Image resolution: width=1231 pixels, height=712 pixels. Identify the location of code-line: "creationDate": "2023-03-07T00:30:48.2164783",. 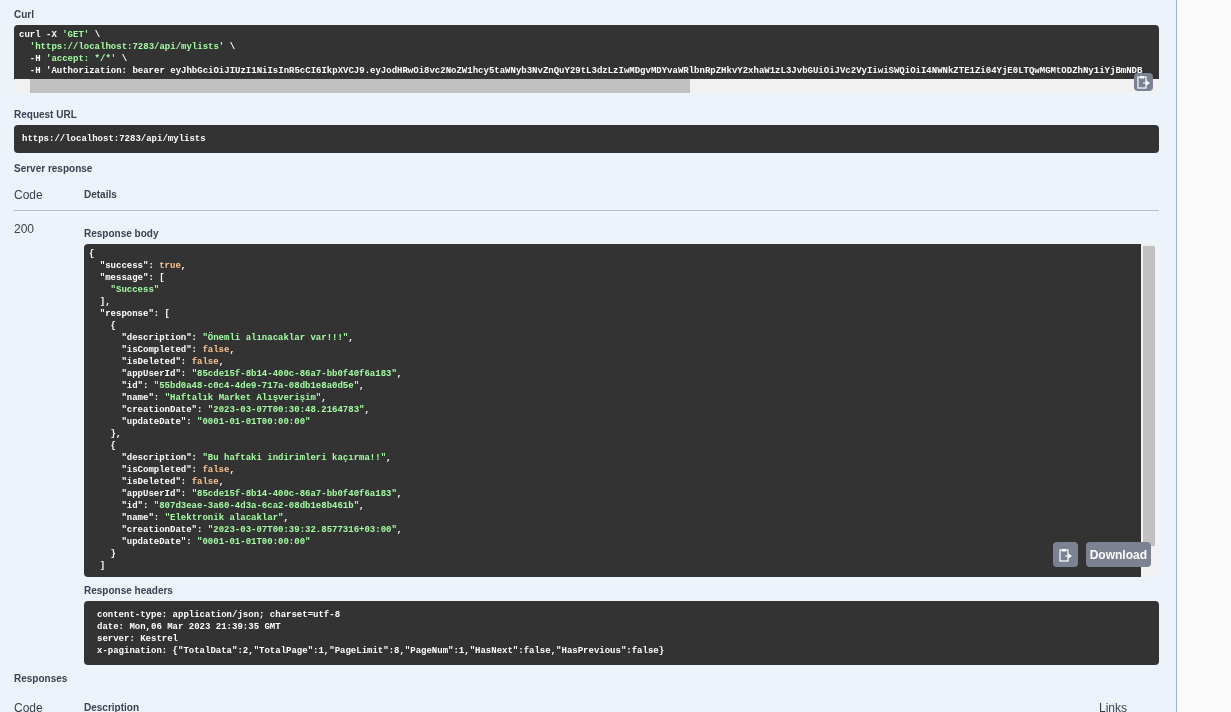
(245, 410).